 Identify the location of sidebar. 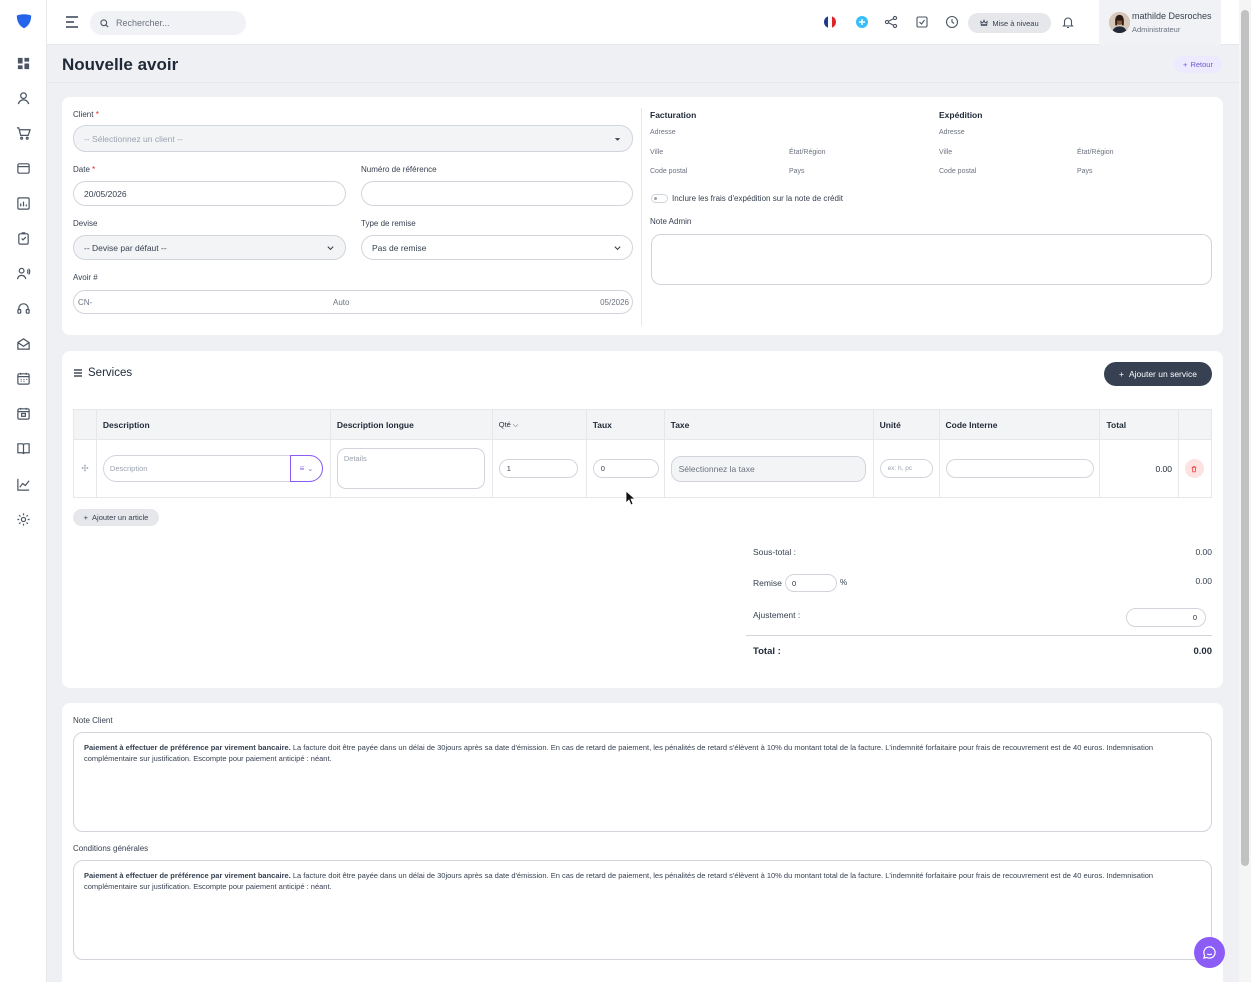
(23, 491).